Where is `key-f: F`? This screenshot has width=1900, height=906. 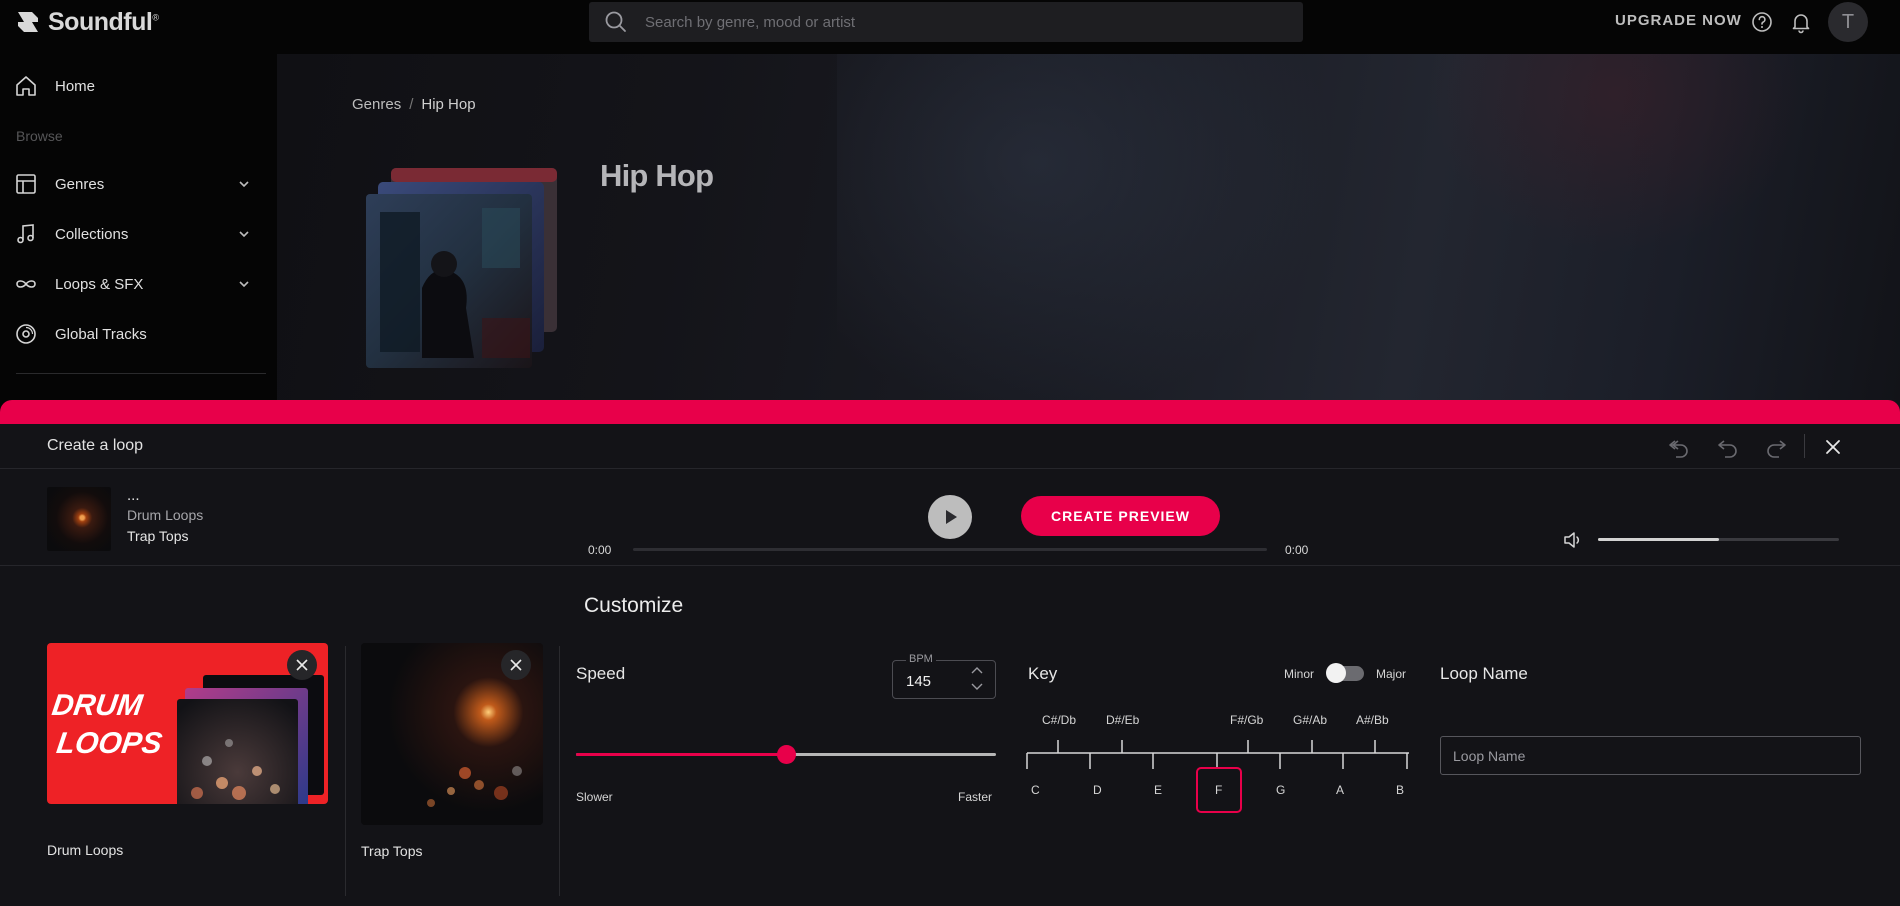
key-f: F is located at coordinates (1218, 790).